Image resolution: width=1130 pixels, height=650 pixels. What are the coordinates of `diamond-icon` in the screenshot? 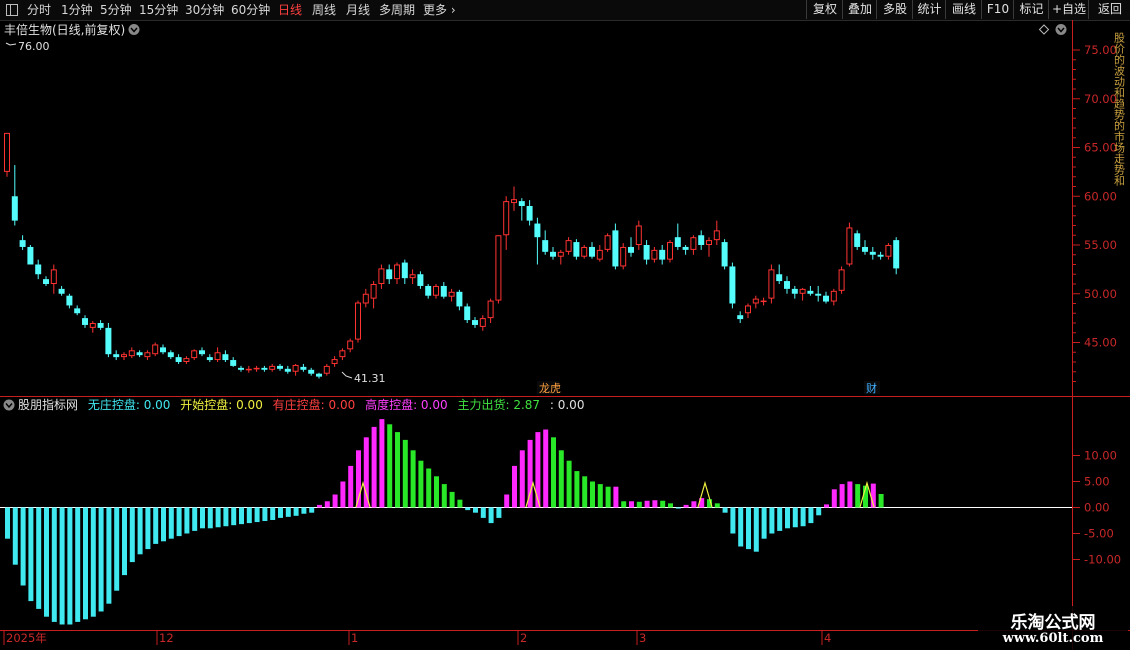 It's located at (1044, 29).